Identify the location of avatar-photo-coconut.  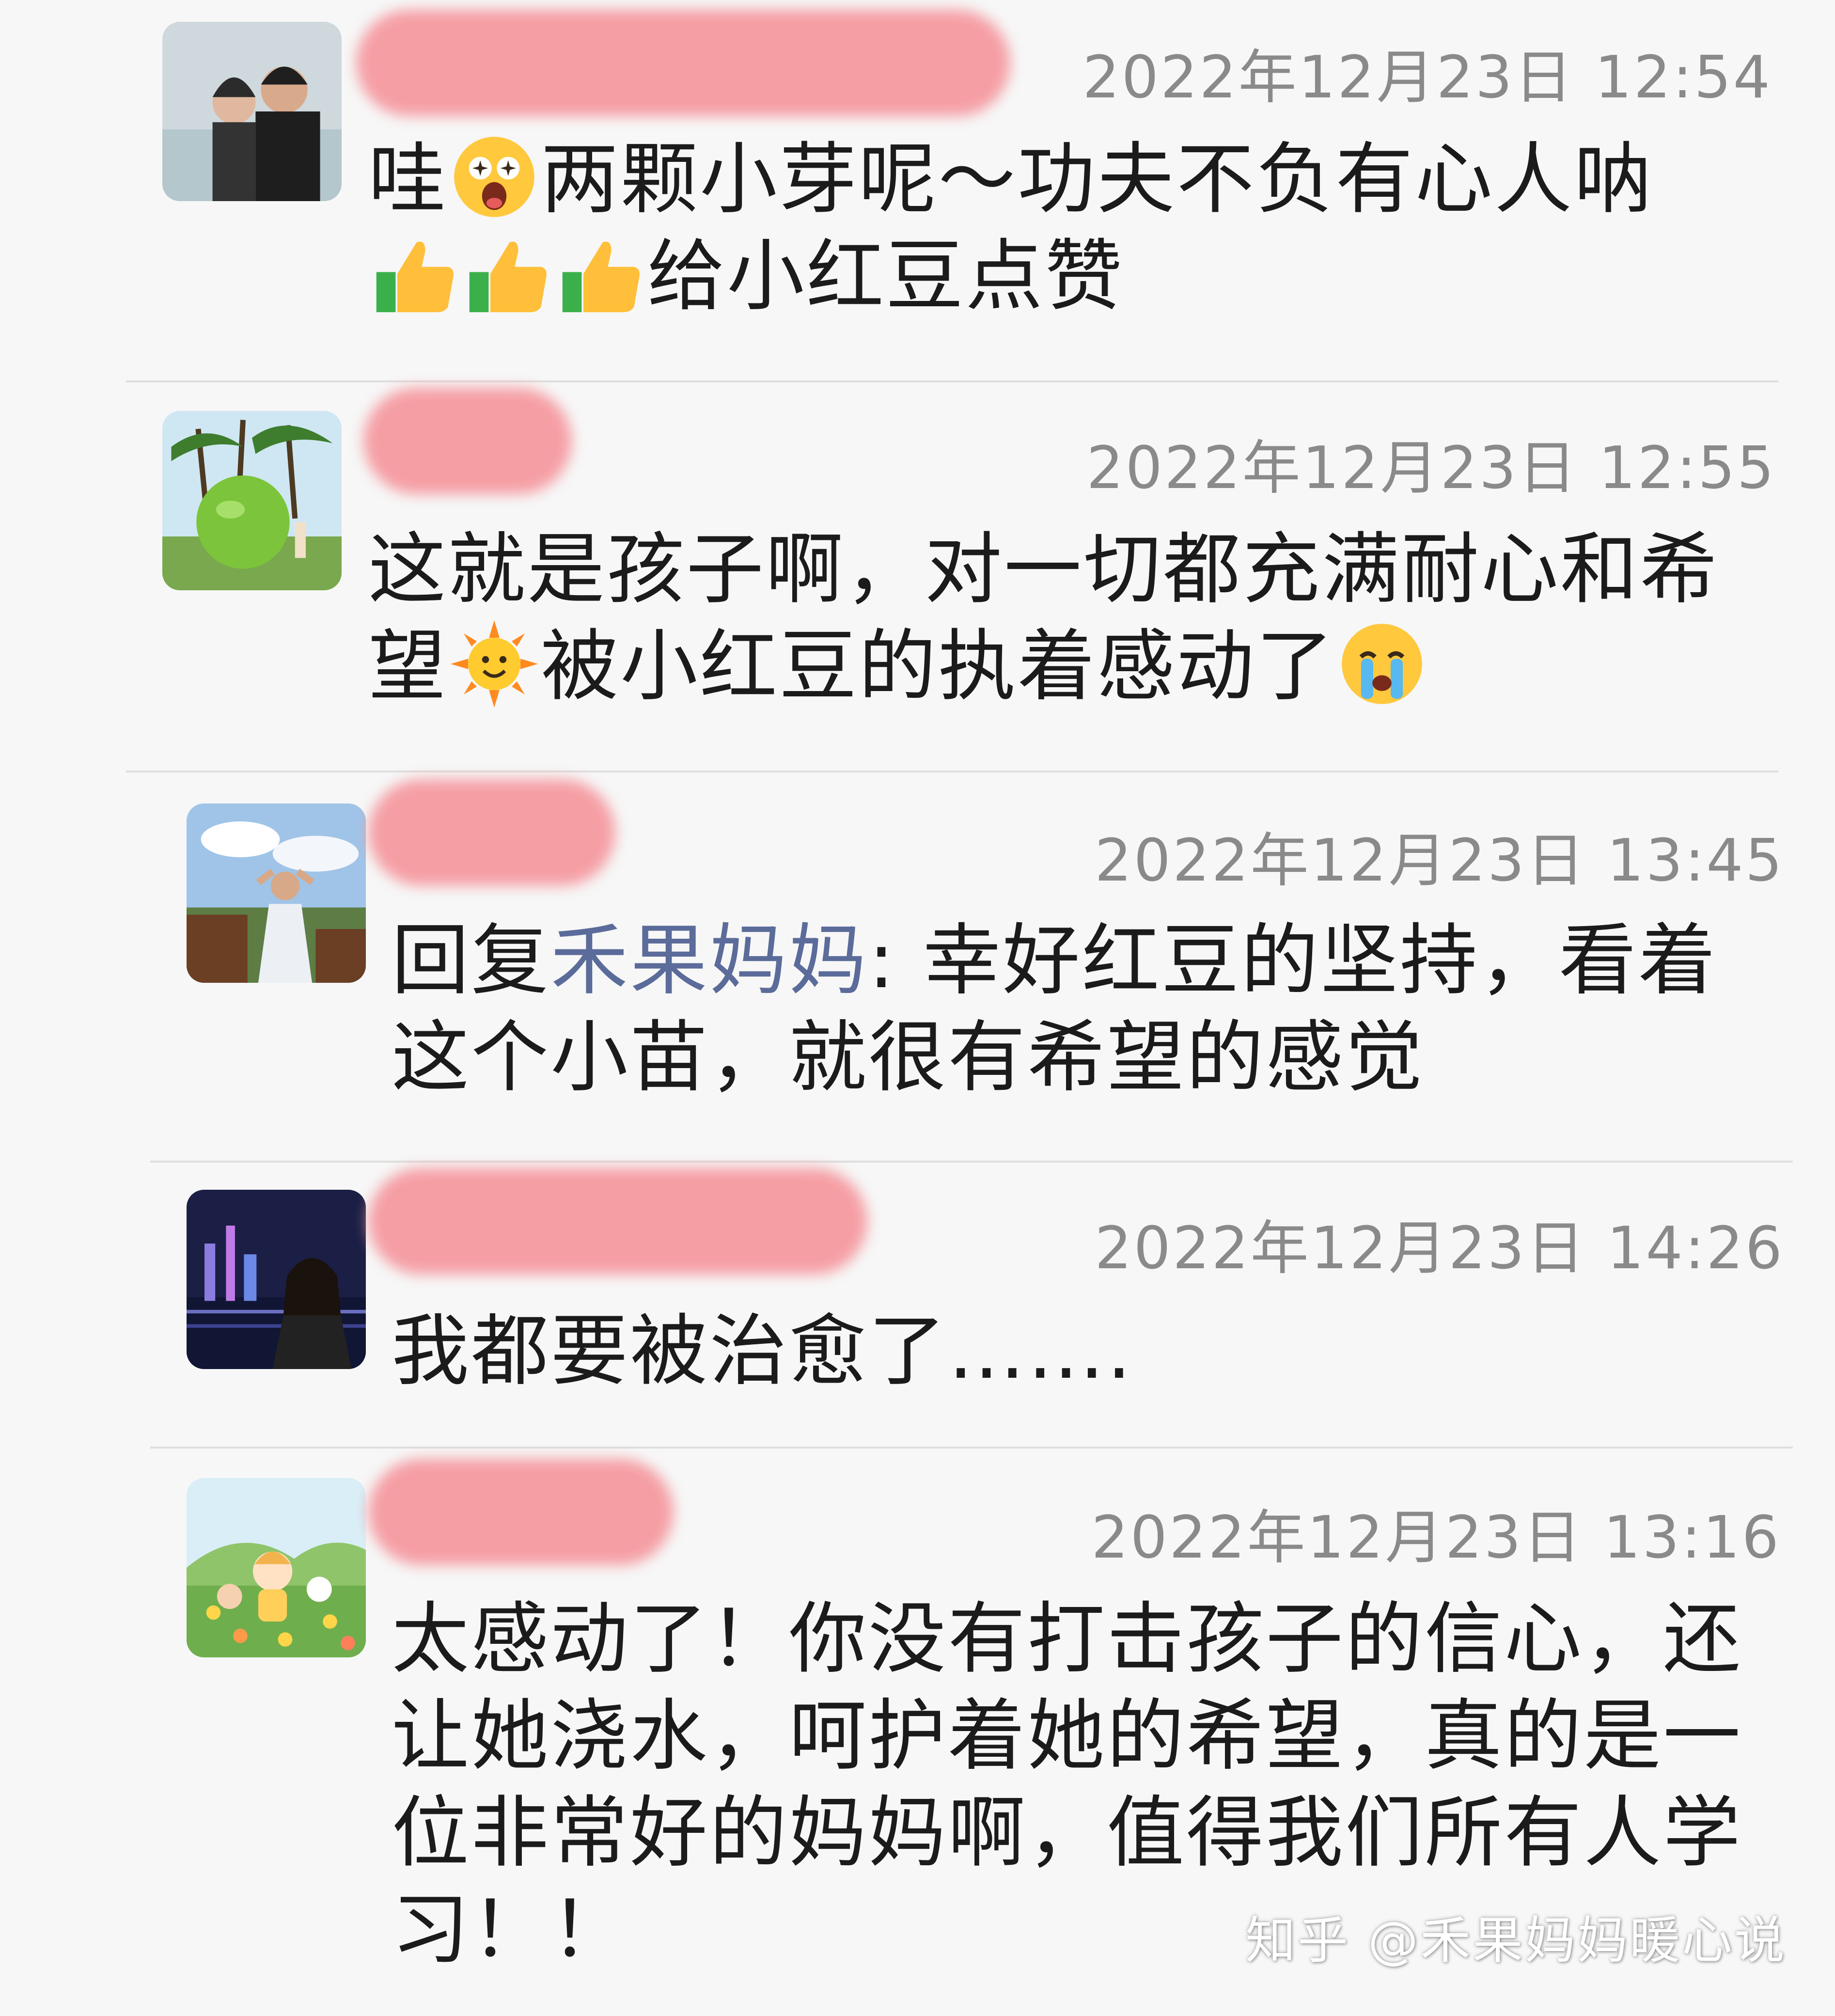
(252, 500).